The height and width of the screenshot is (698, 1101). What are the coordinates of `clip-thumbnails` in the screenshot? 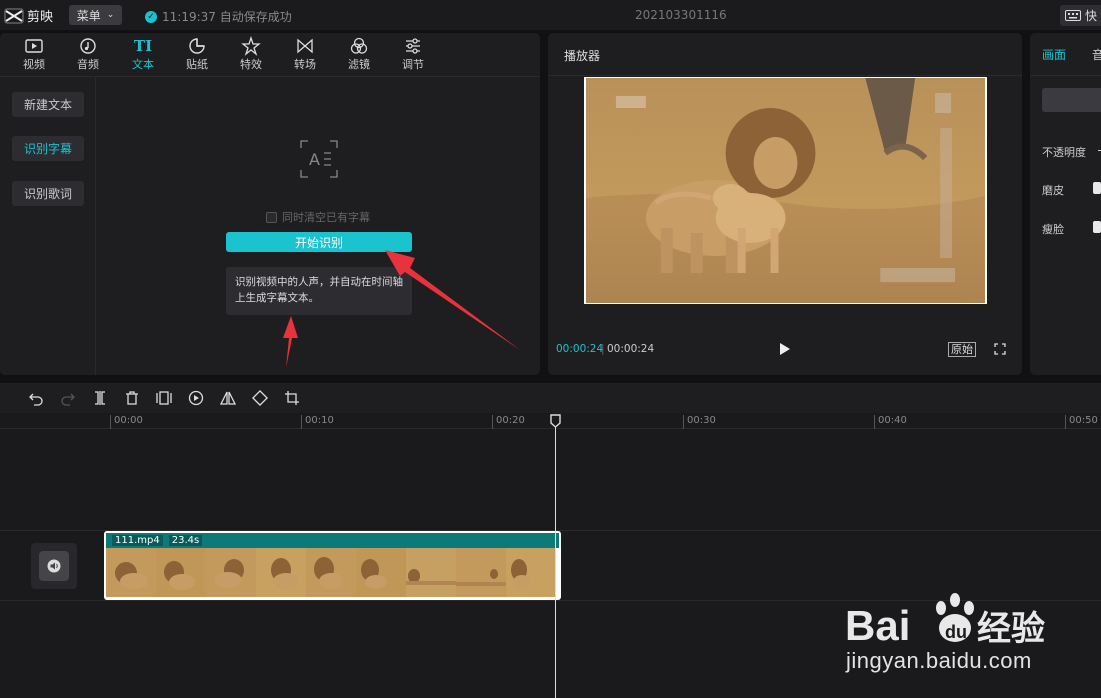 It's located at (332, 572).